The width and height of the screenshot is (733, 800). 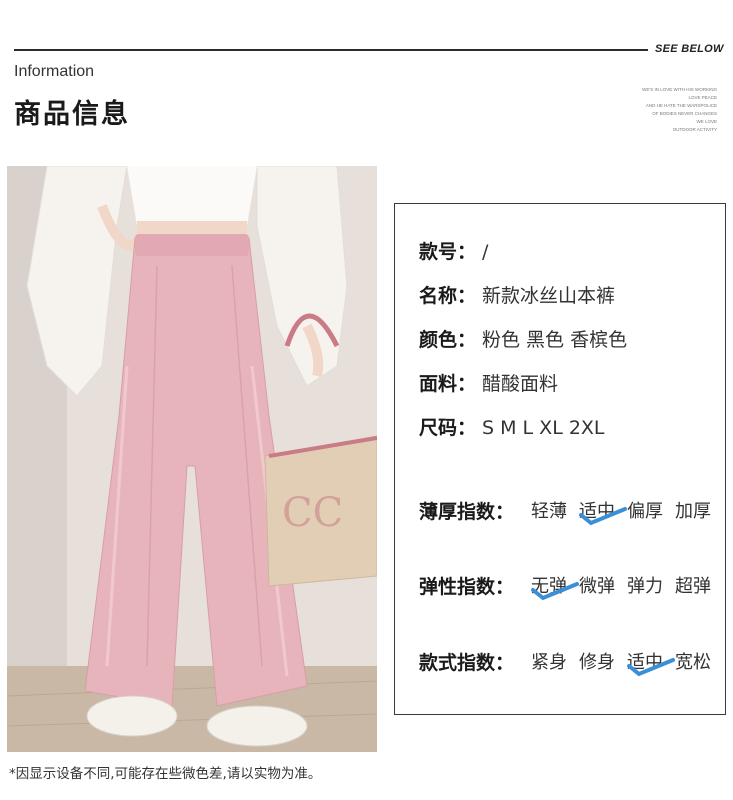 I want to click on index-option: 超弹, so click(x=693, y=586).